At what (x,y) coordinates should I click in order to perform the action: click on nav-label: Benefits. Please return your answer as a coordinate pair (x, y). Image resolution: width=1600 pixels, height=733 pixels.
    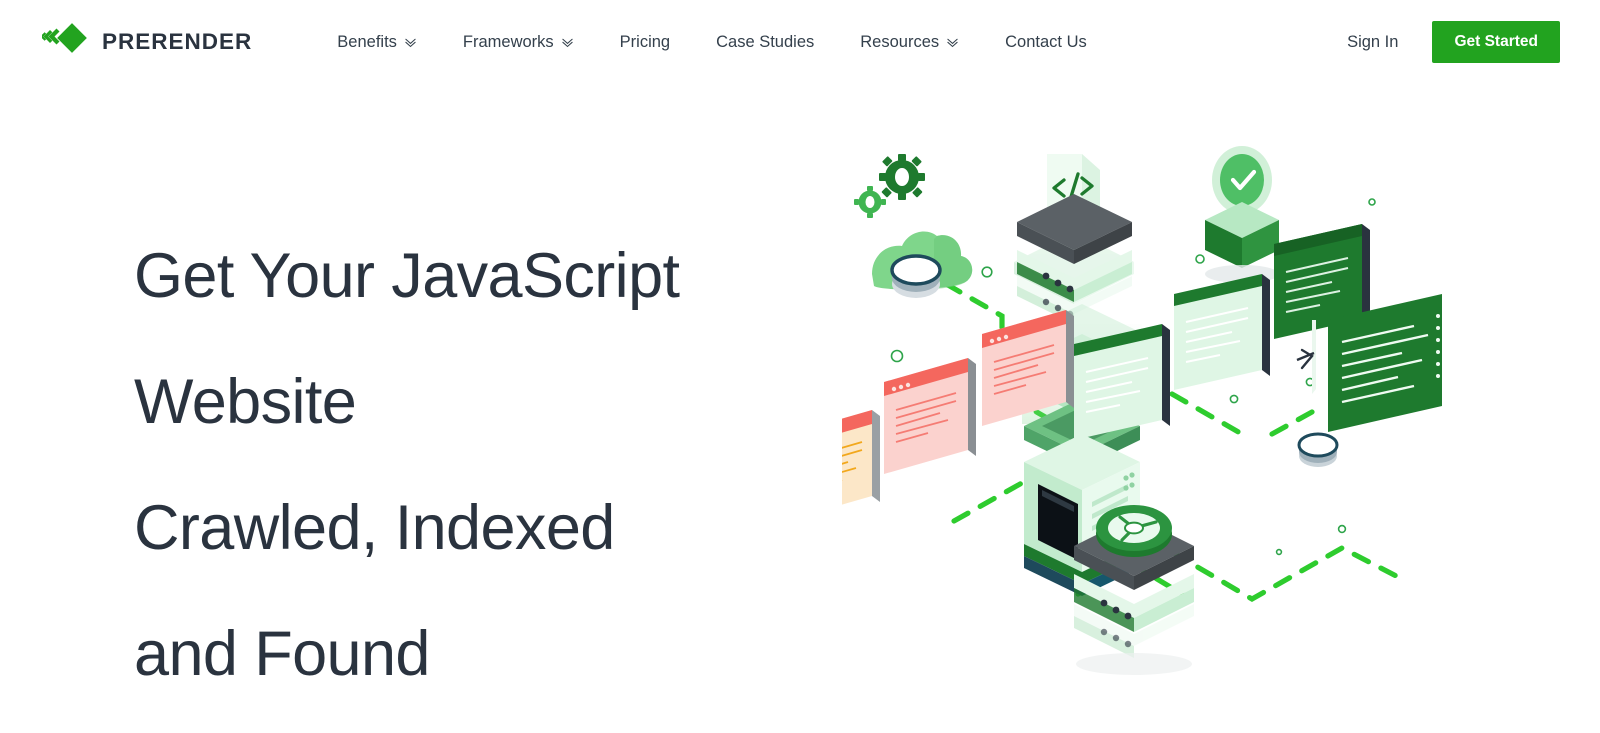
    Looking at the image, I should click on (367, 41).